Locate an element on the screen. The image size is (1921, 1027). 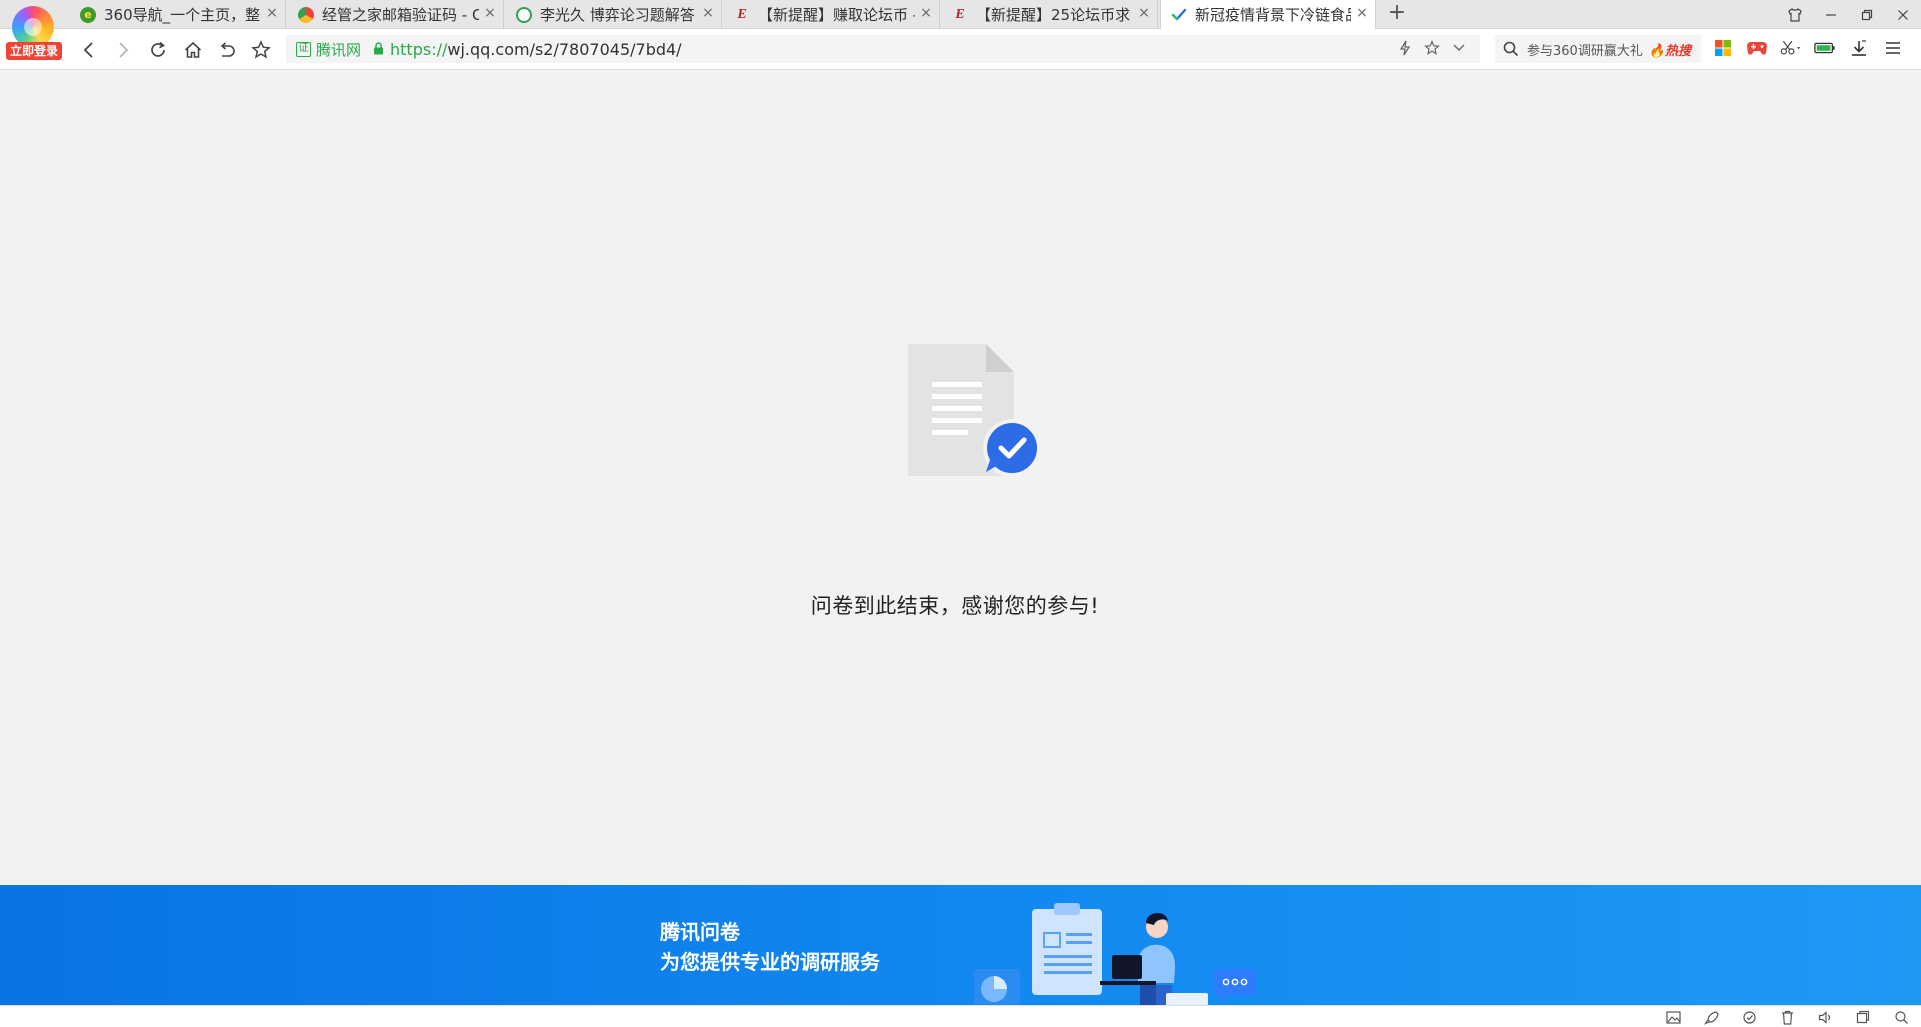
tab-title: 经管之家邮箱验证码 - C is located at coordinates (400, 15).